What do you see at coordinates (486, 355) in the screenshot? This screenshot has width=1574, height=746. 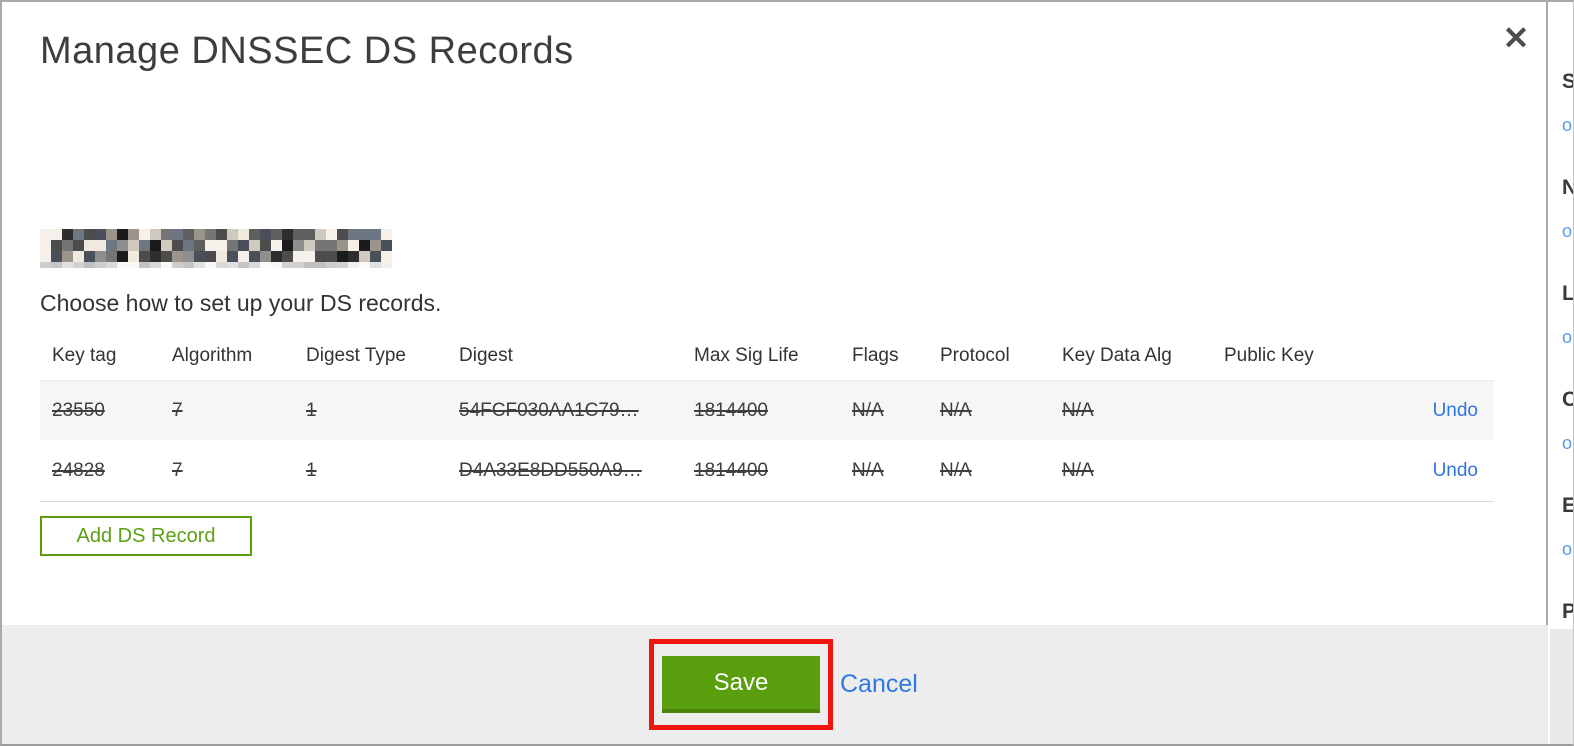 I see `col-header-digest: Digest` at bounding box center [486, 355].